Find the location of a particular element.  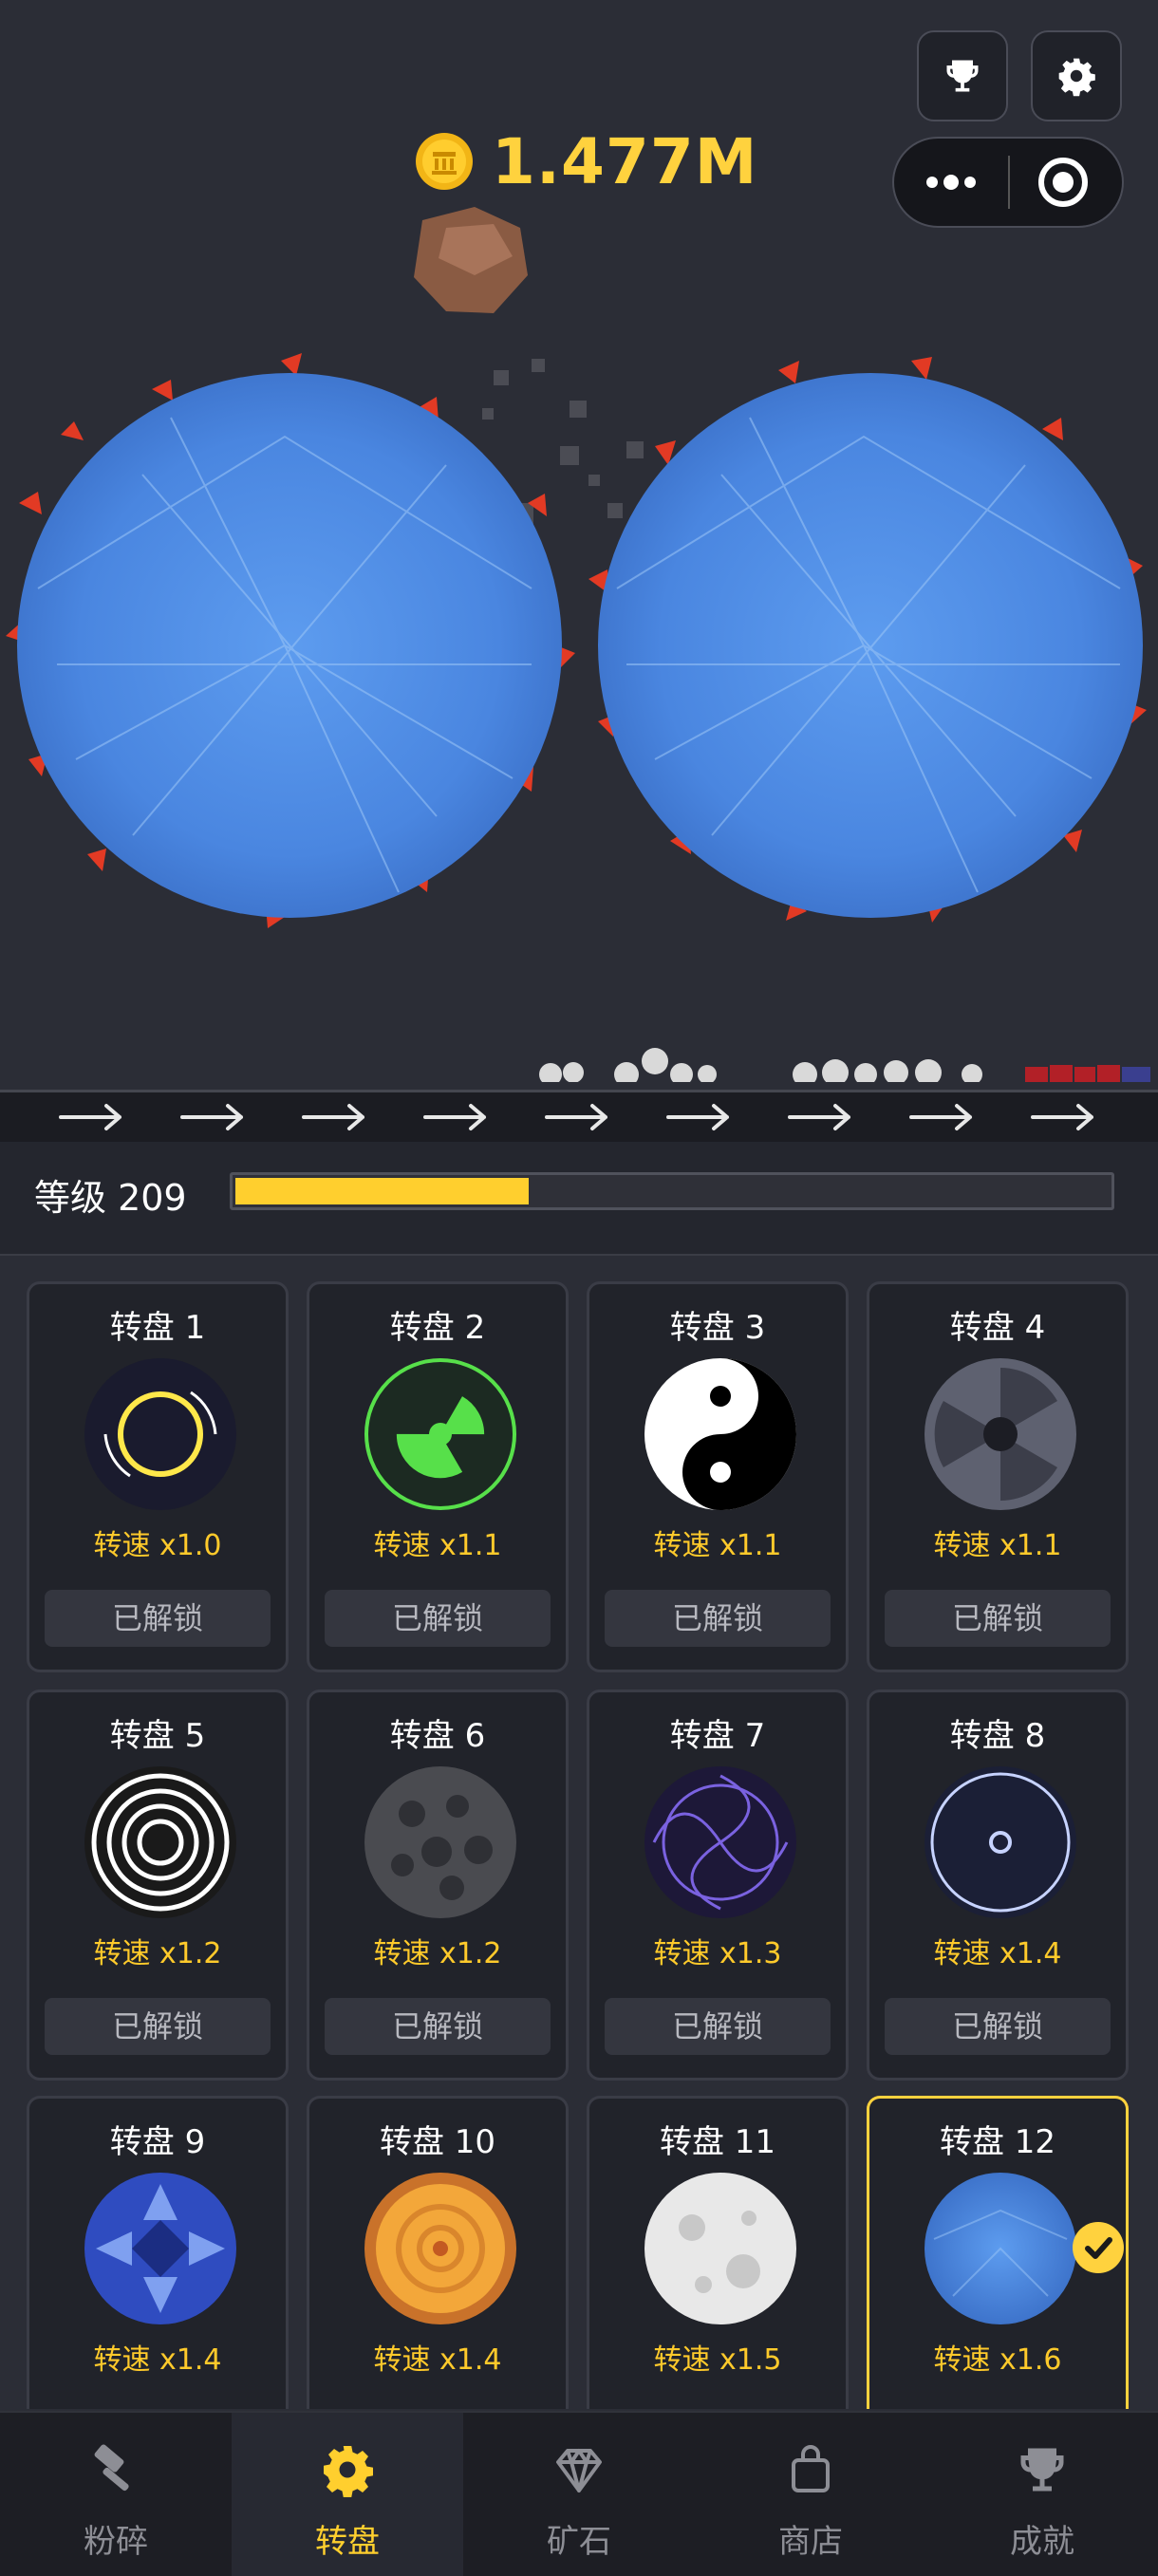

wheel-card-title: 转盘 9 is located at coordinates (157, 2142).